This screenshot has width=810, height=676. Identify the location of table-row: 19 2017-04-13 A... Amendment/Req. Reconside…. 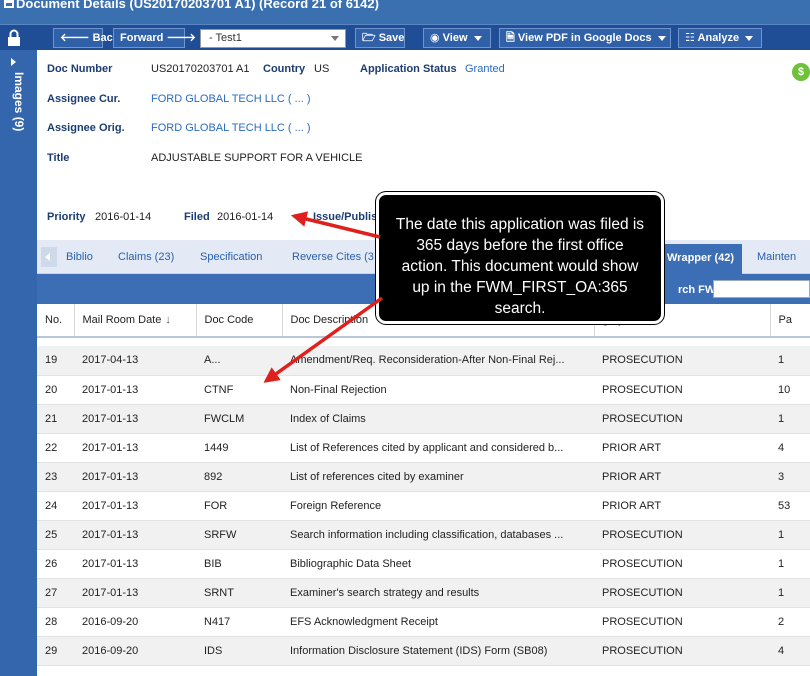
(423, 361).